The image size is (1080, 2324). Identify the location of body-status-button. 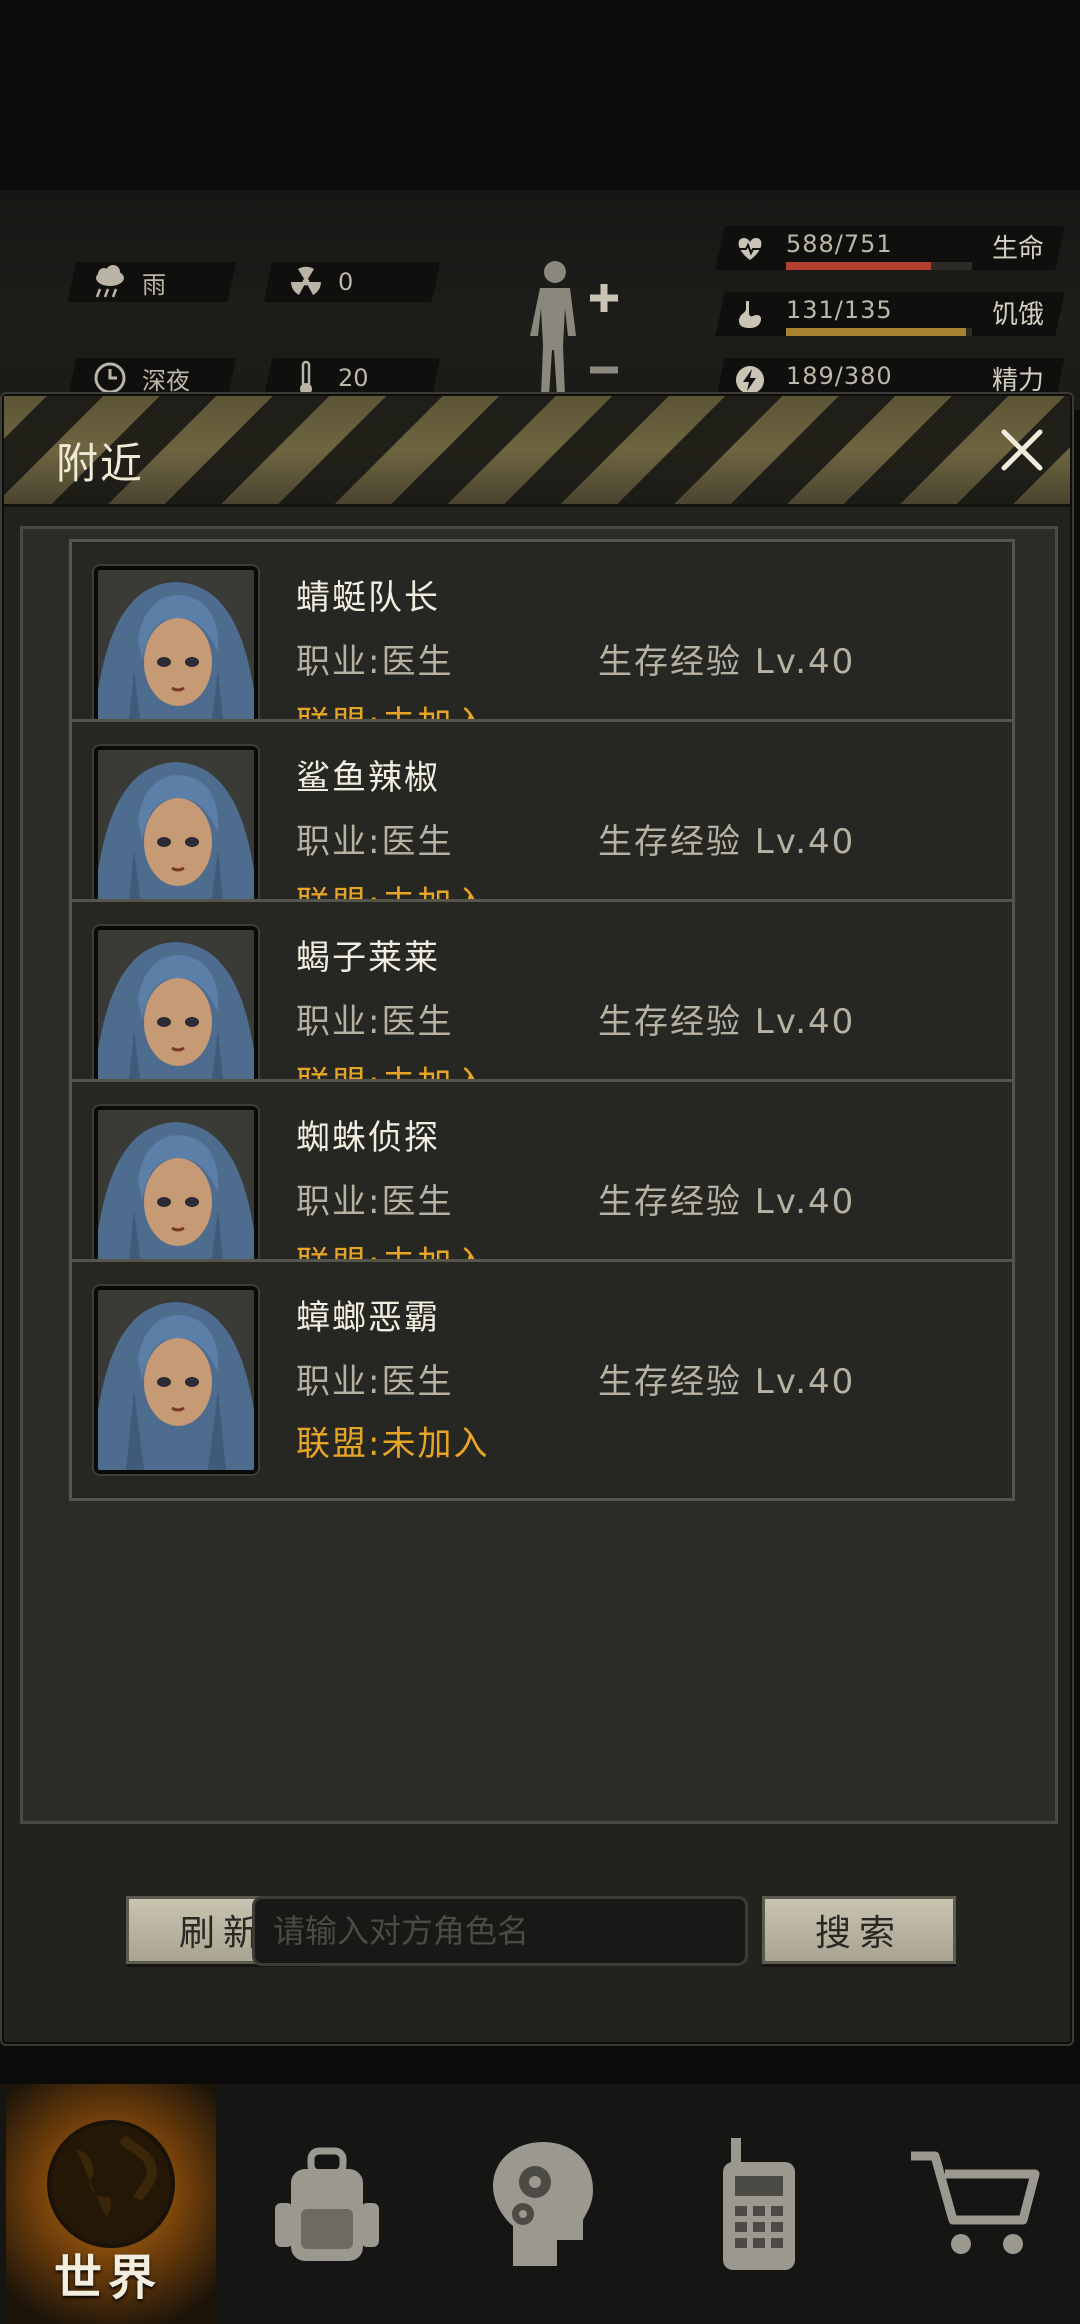
(580, 328).